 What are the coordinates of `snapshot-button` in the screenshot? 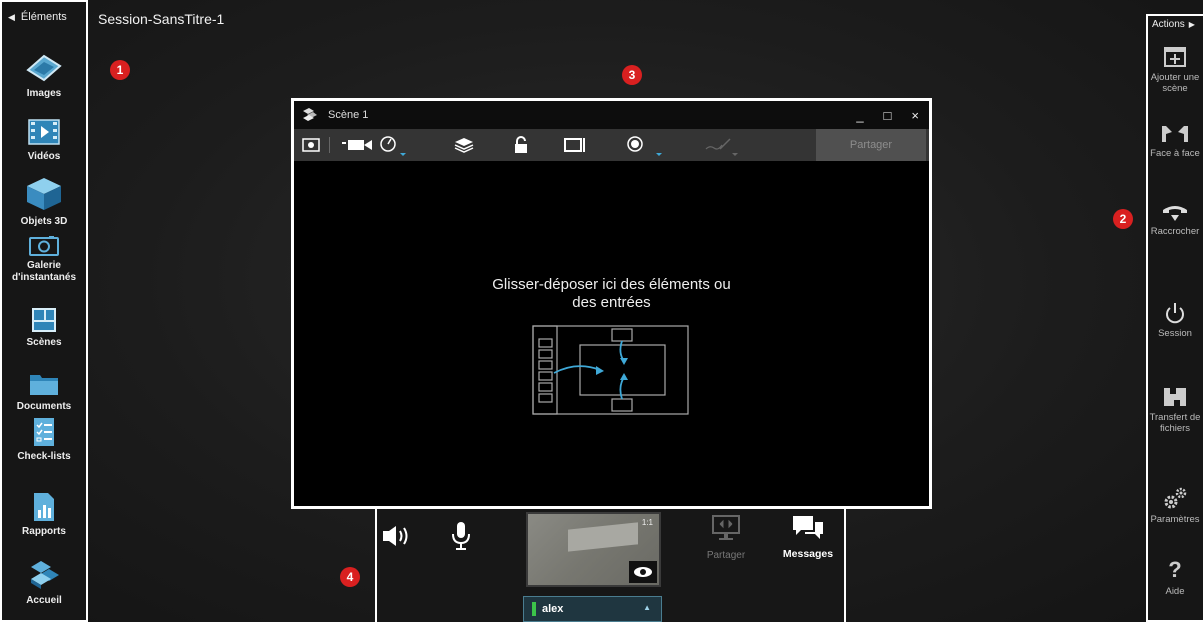 It's located at (311, 145).